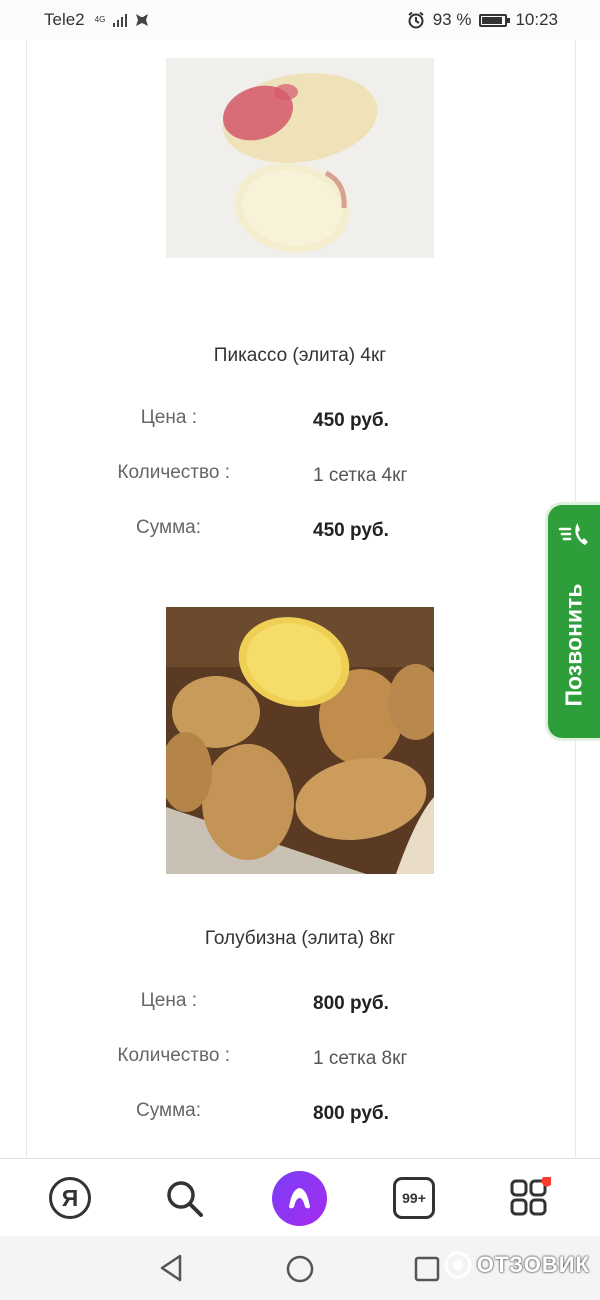 The image size is (600, 1300). I want to click on browser-bottom-bar: Я 99+, so click(300, 1197).